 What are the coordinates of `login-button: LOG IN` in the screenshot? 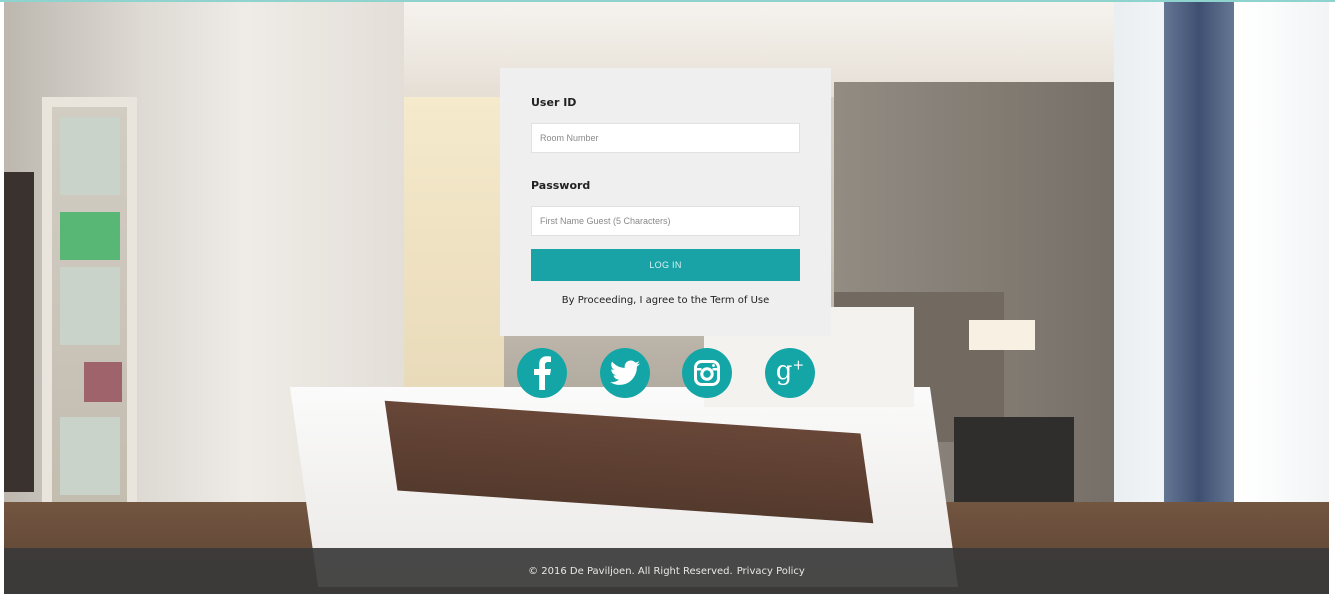 It's located at (665, 265).